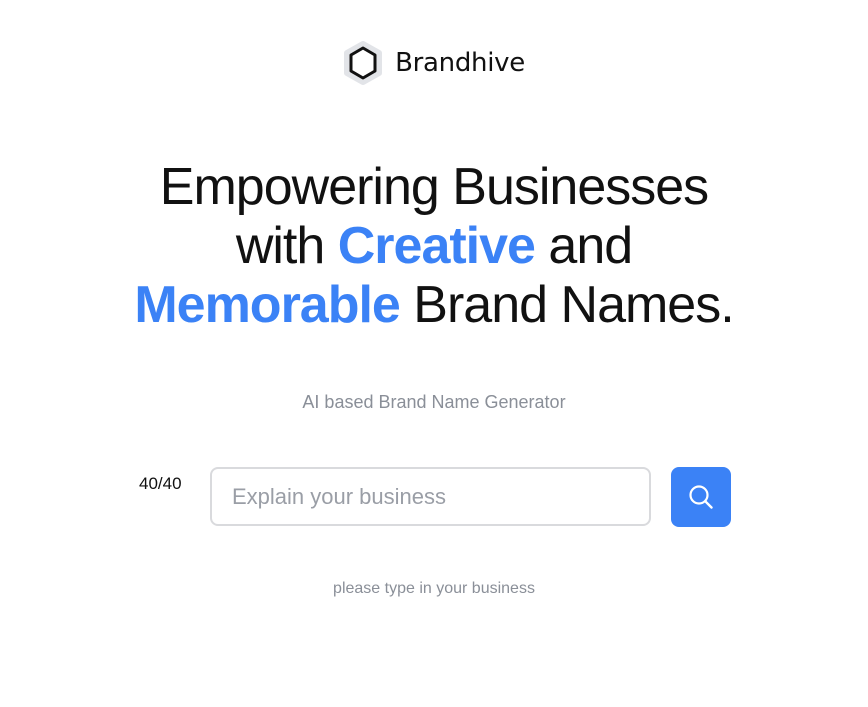  What do you see at coordinates (460, 63) in the screenshot?
I see `brand-name: Brandhive` at bounding box center [460, 63].